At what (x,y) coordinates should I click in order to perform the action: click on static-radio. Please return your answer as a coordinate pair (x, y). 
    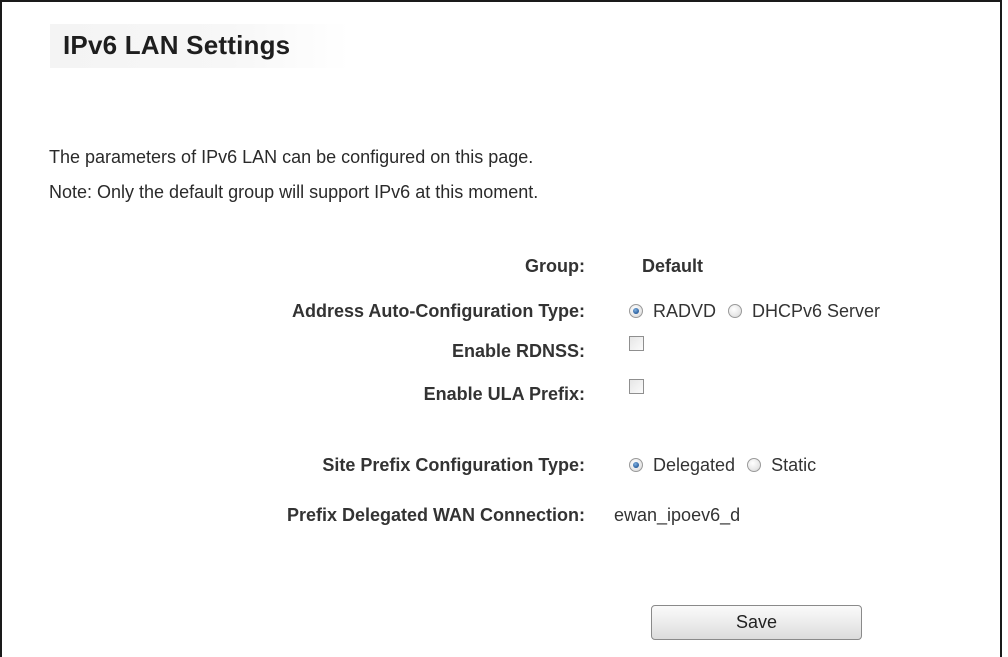
    Looking at the image, I should click on (754, 465).